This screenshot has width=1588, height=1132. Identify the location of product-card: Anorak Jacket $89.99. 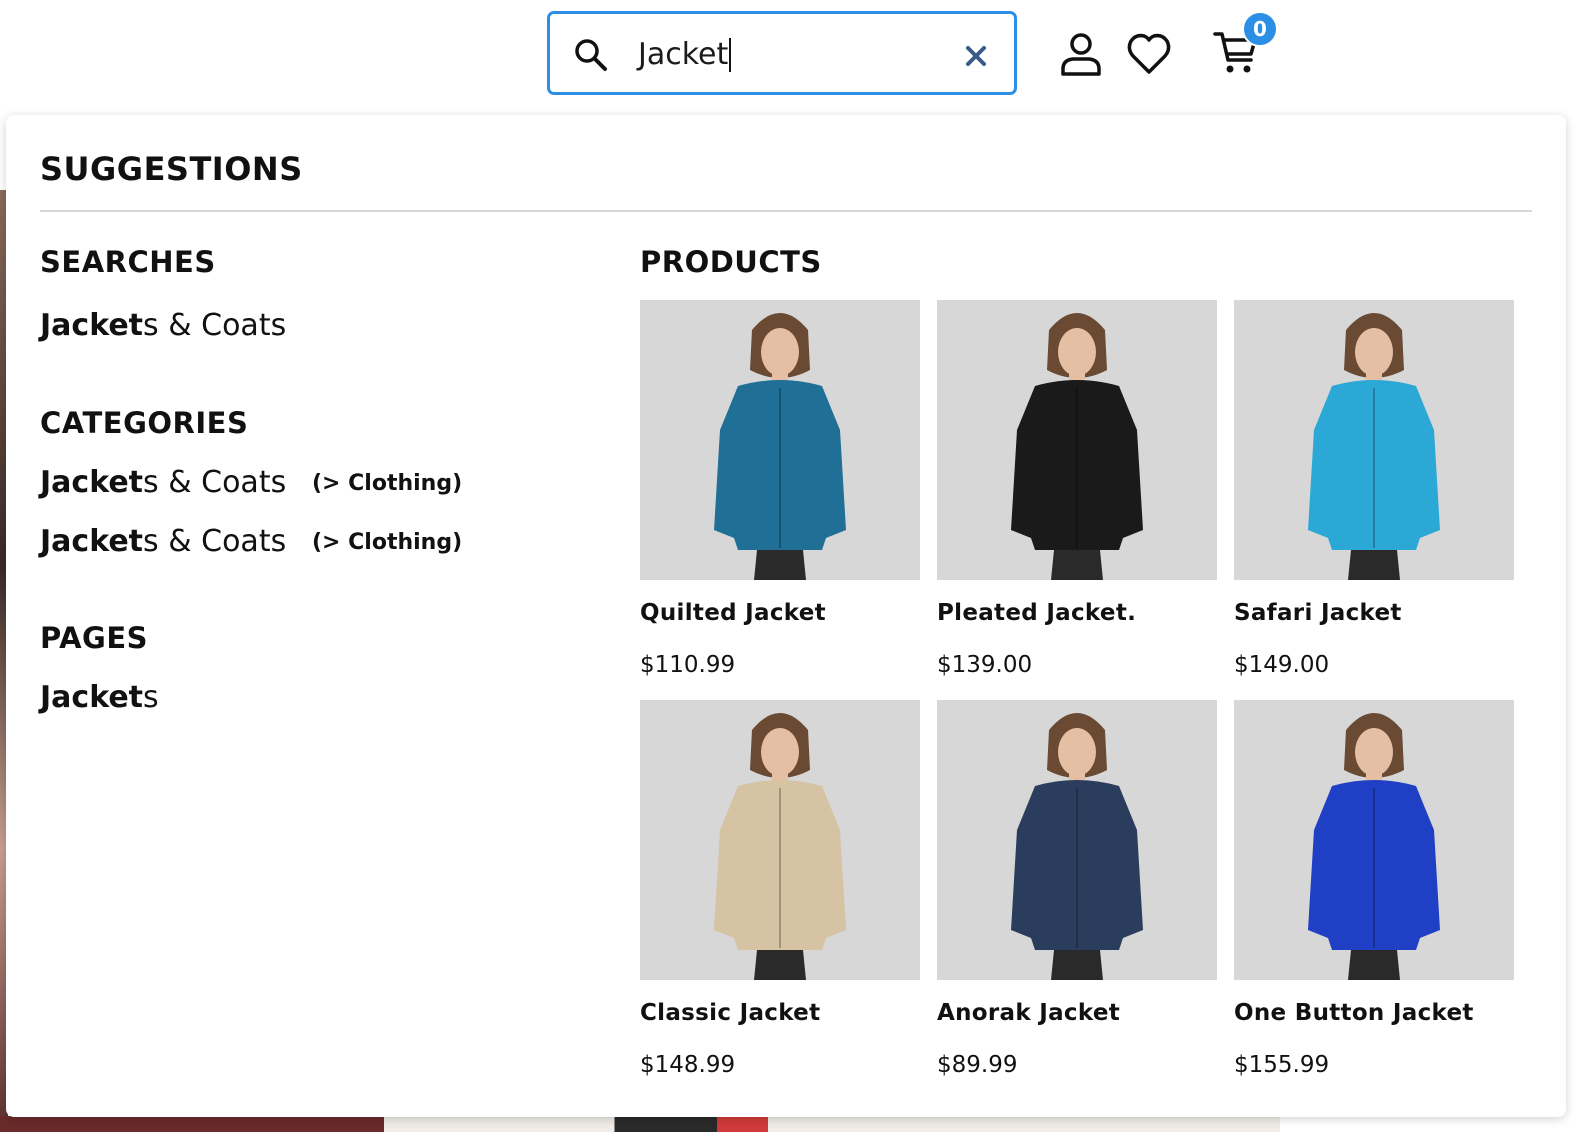
(1077, 889).